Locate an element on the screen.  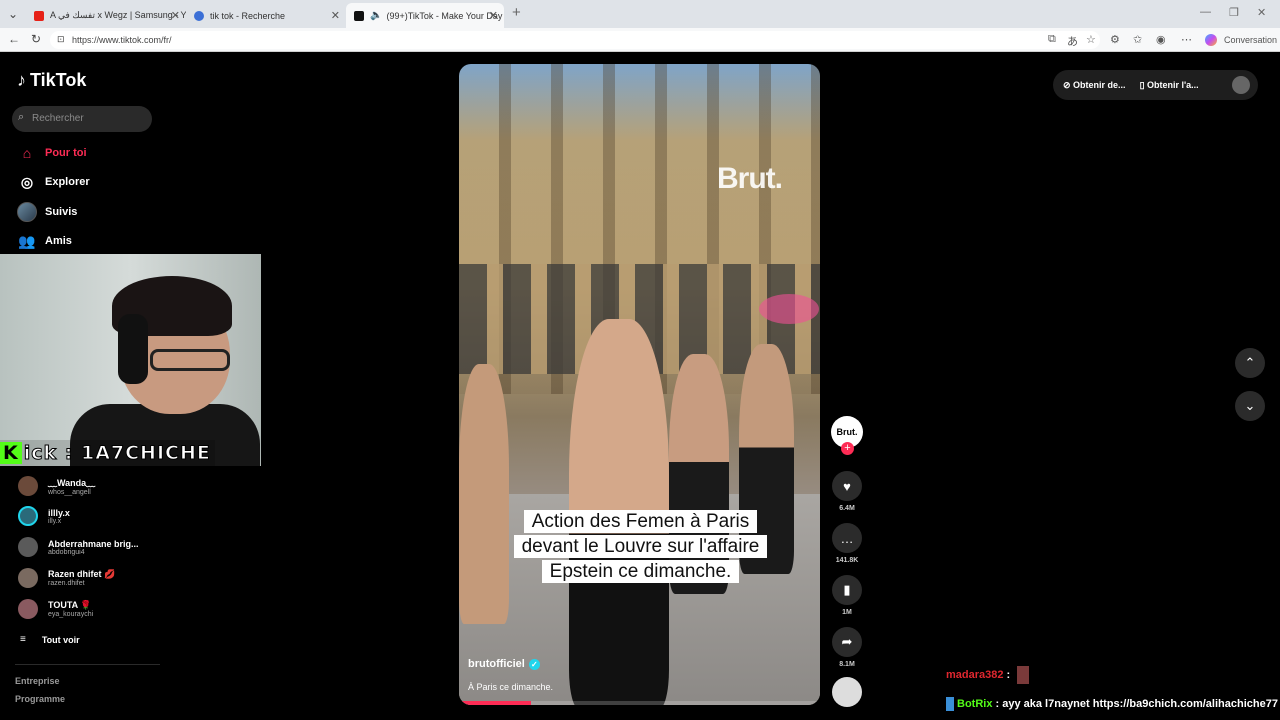
save-count: 1M is located at coordinates (847, 612).